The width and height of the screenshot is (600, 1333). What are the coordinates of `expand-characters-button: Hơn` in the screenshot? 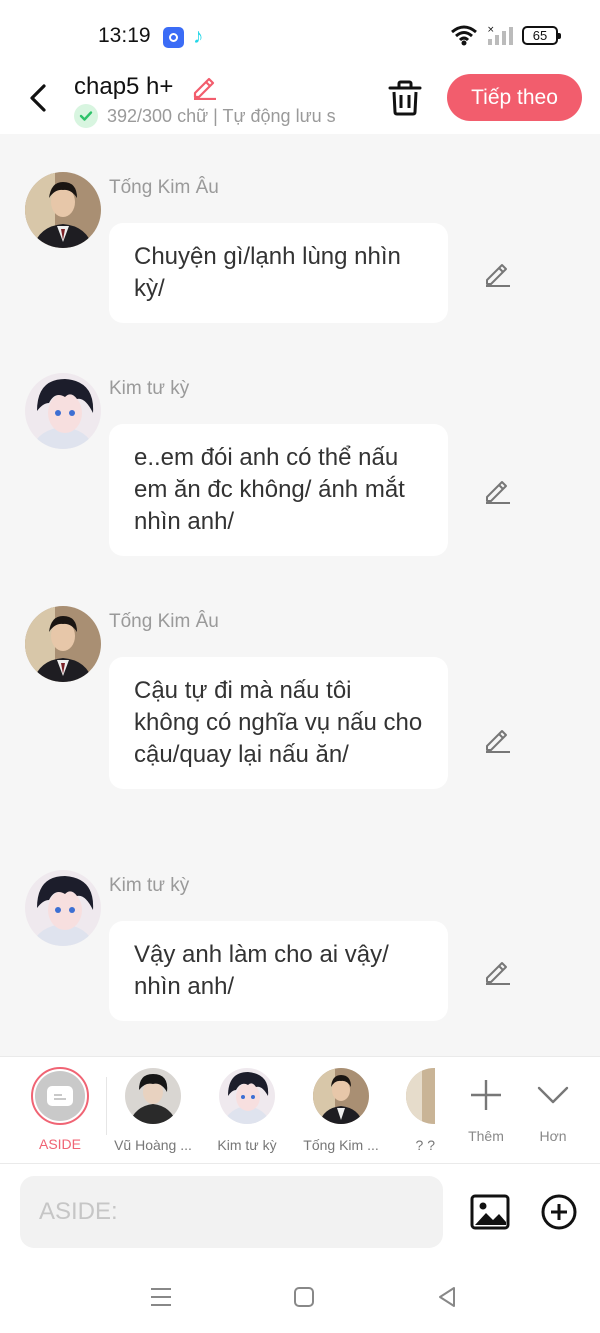 It's located at (553, 1105).